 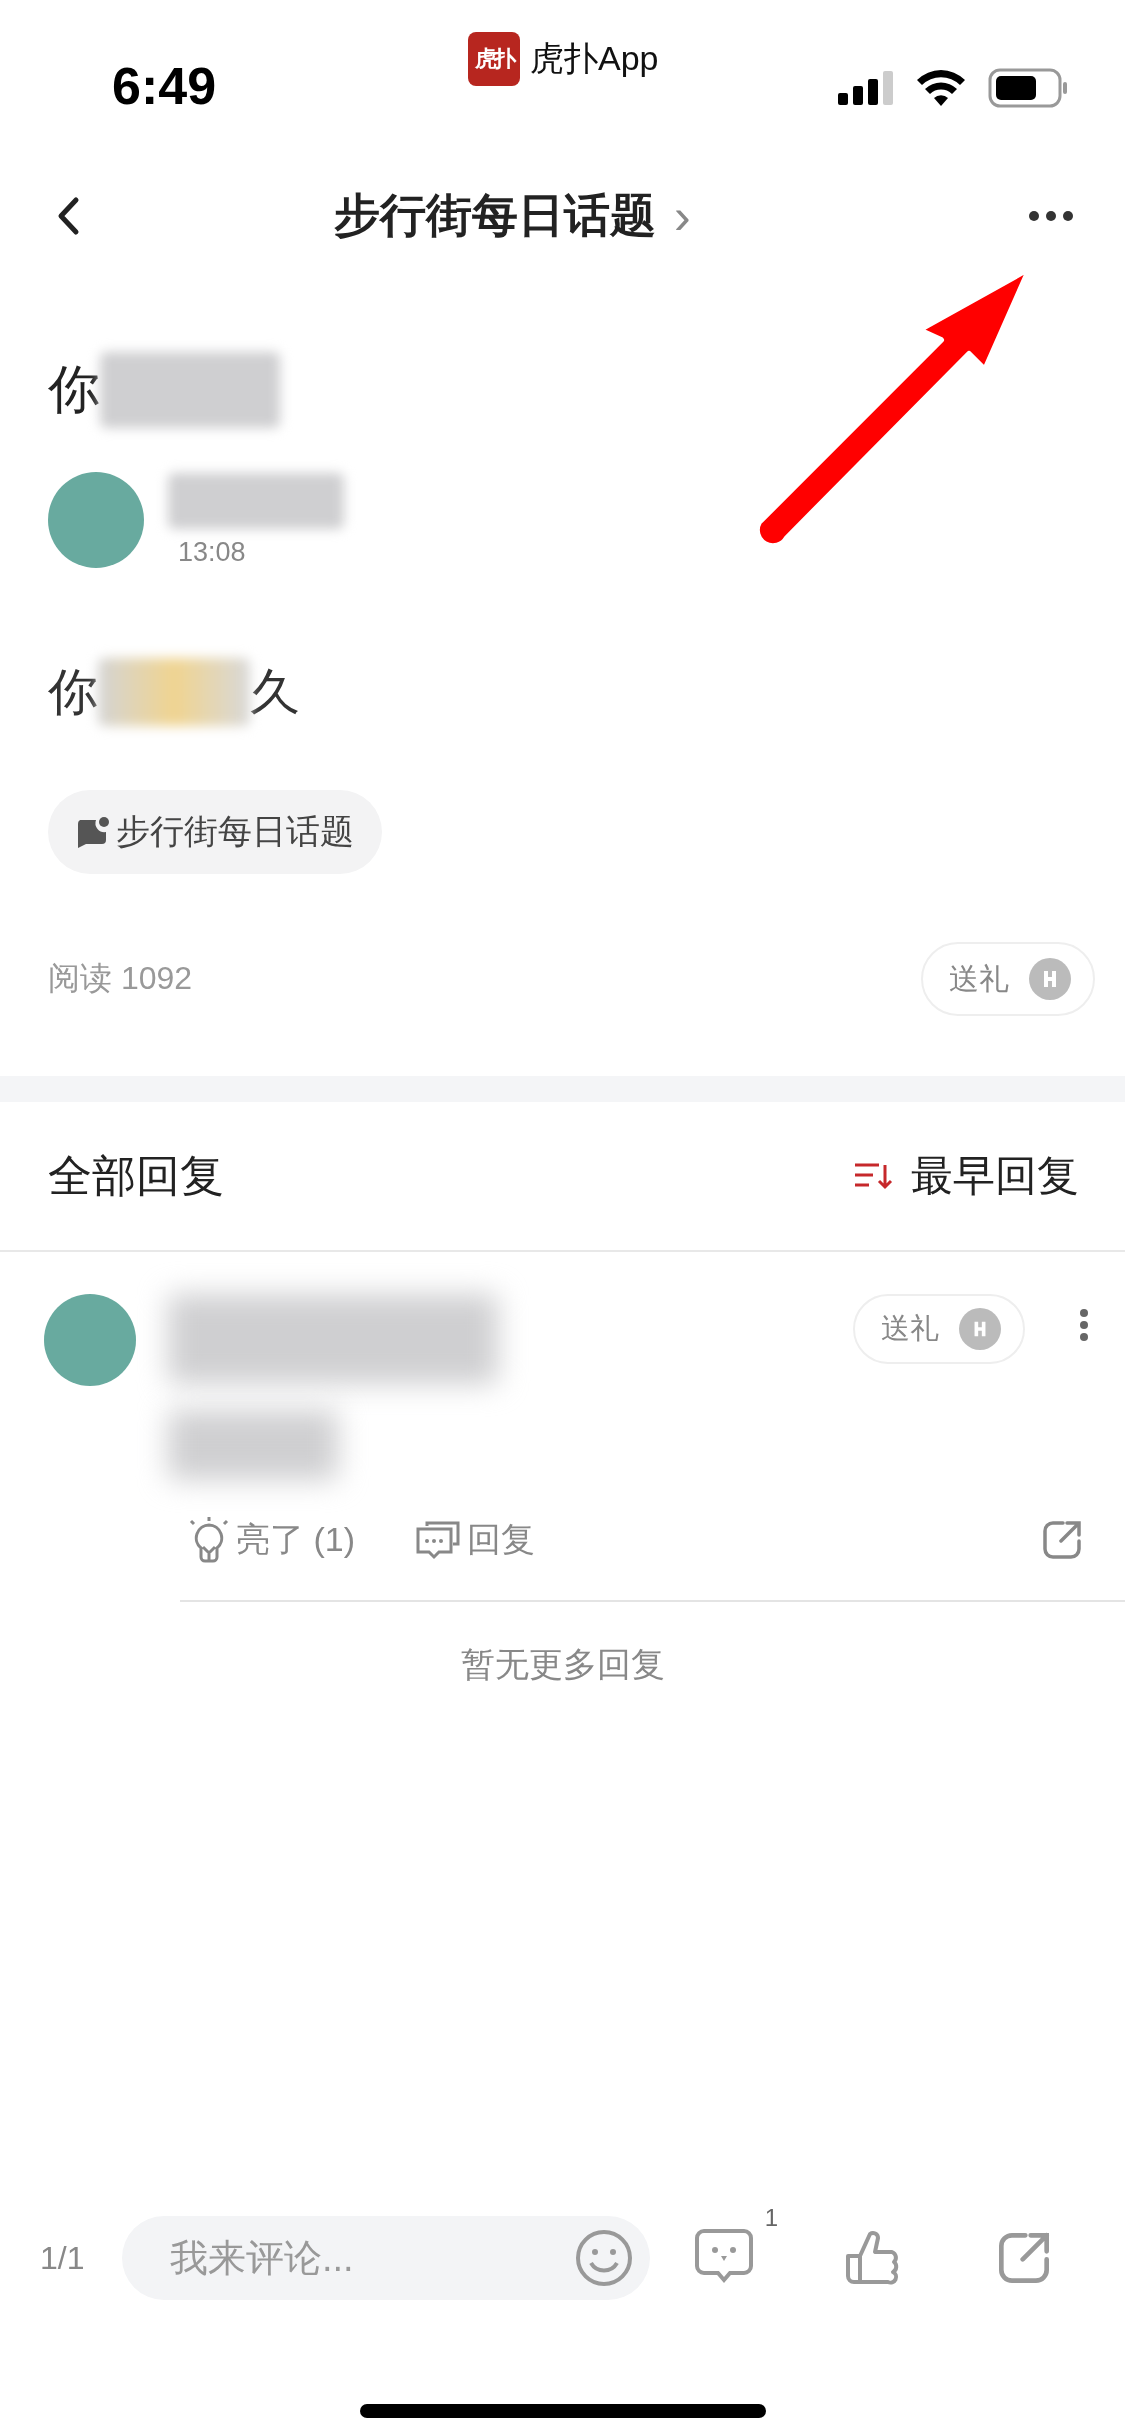 I want to click on app-logo: 虎扑, so click(x=494, y=59).